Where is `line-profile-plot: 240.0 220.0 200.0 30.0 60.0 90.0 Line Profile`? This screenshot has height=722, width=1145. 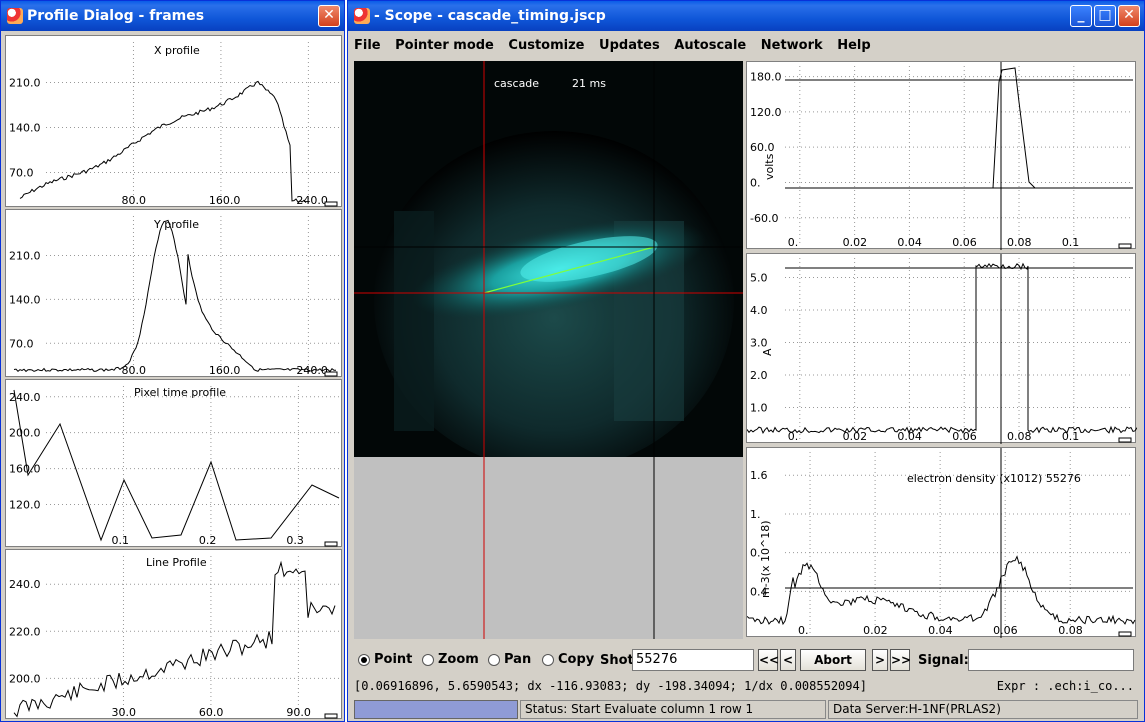 line-profile-plot: 240.0 220.0 200.0 30.0 60.0 90.0 Line Profile is located at coordinates (174, 637).